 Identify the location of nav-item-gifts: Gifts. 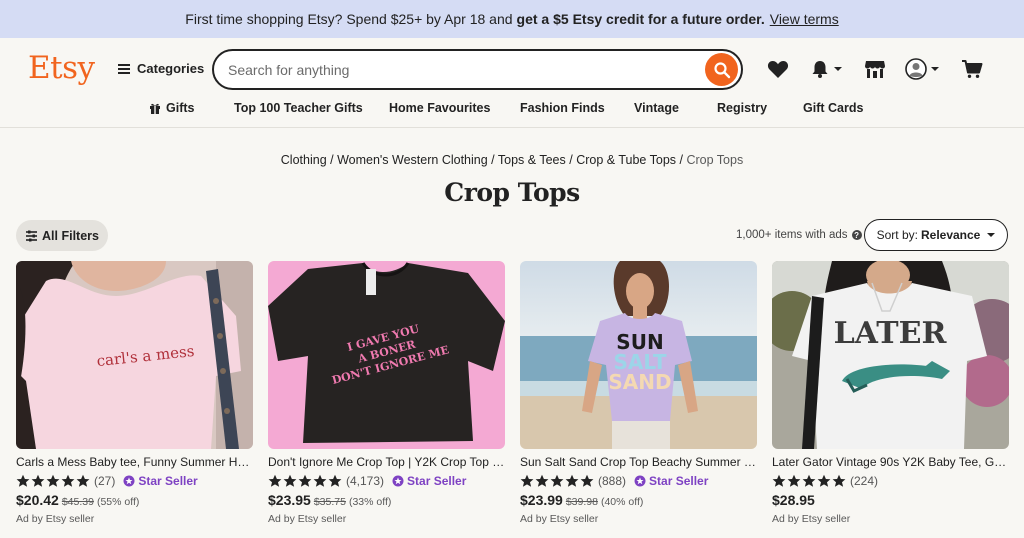
(171, 108).